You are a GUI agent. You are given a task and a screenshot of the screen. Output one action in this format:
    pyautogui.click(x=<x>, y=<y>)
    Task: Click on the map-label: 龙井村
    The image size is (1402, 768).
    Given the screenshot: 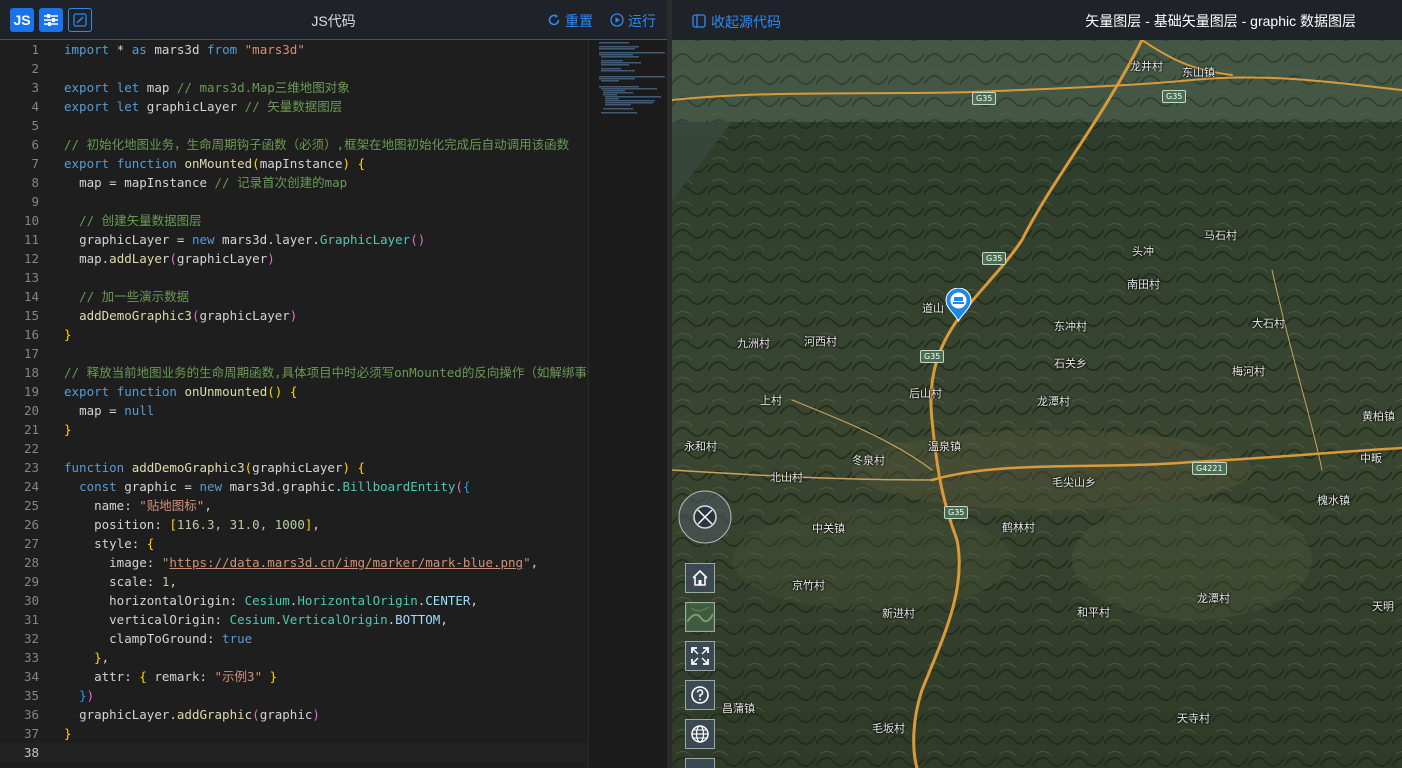 What is the action you would take?
    pyautogui.click(x=1146, y=66)
    